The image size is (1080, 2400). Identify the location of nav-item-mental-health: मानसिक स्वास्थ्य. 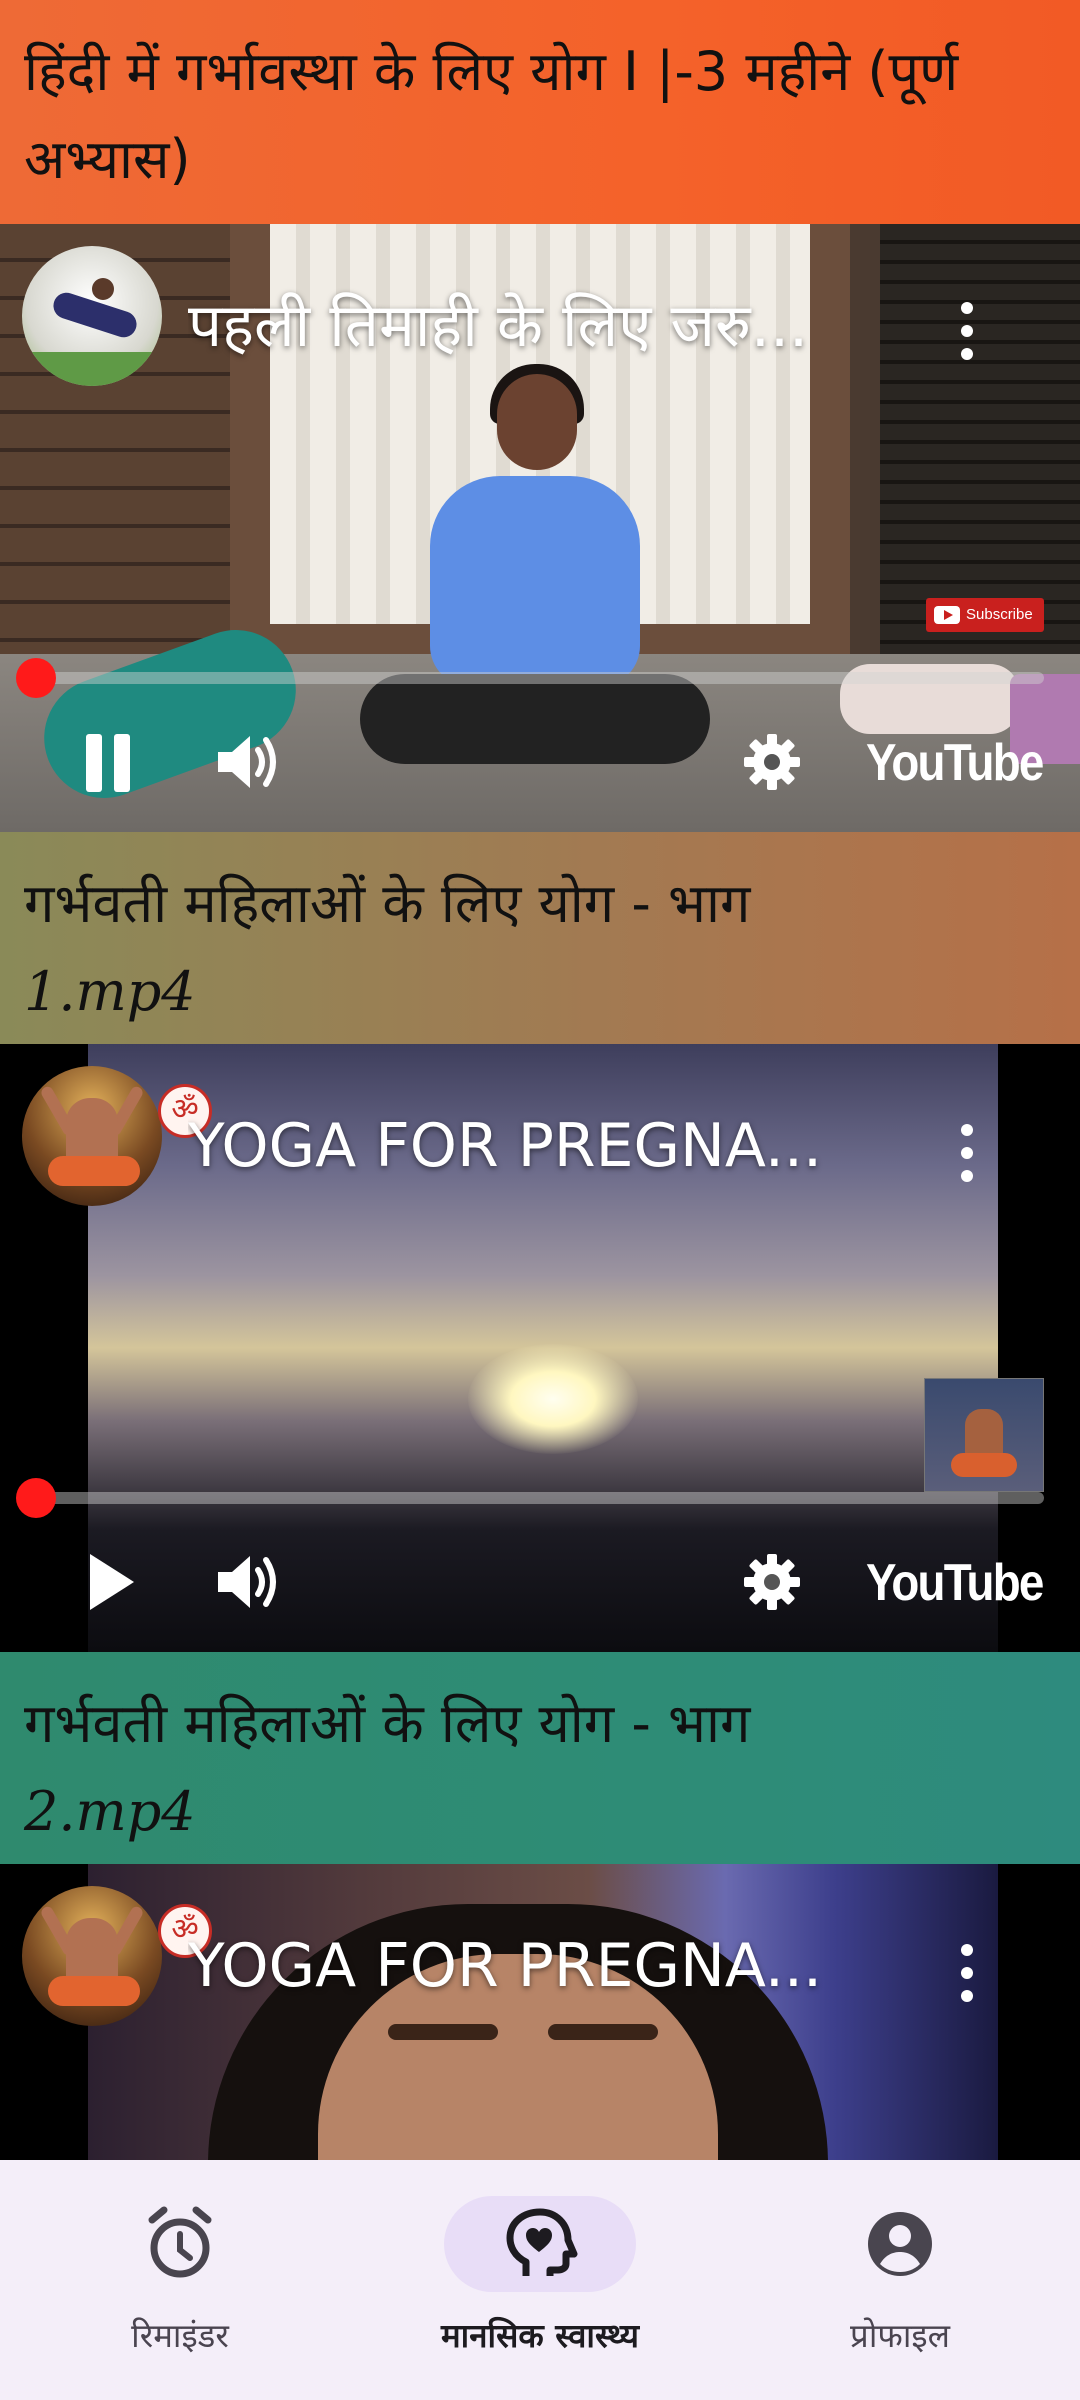
(540, 2280).